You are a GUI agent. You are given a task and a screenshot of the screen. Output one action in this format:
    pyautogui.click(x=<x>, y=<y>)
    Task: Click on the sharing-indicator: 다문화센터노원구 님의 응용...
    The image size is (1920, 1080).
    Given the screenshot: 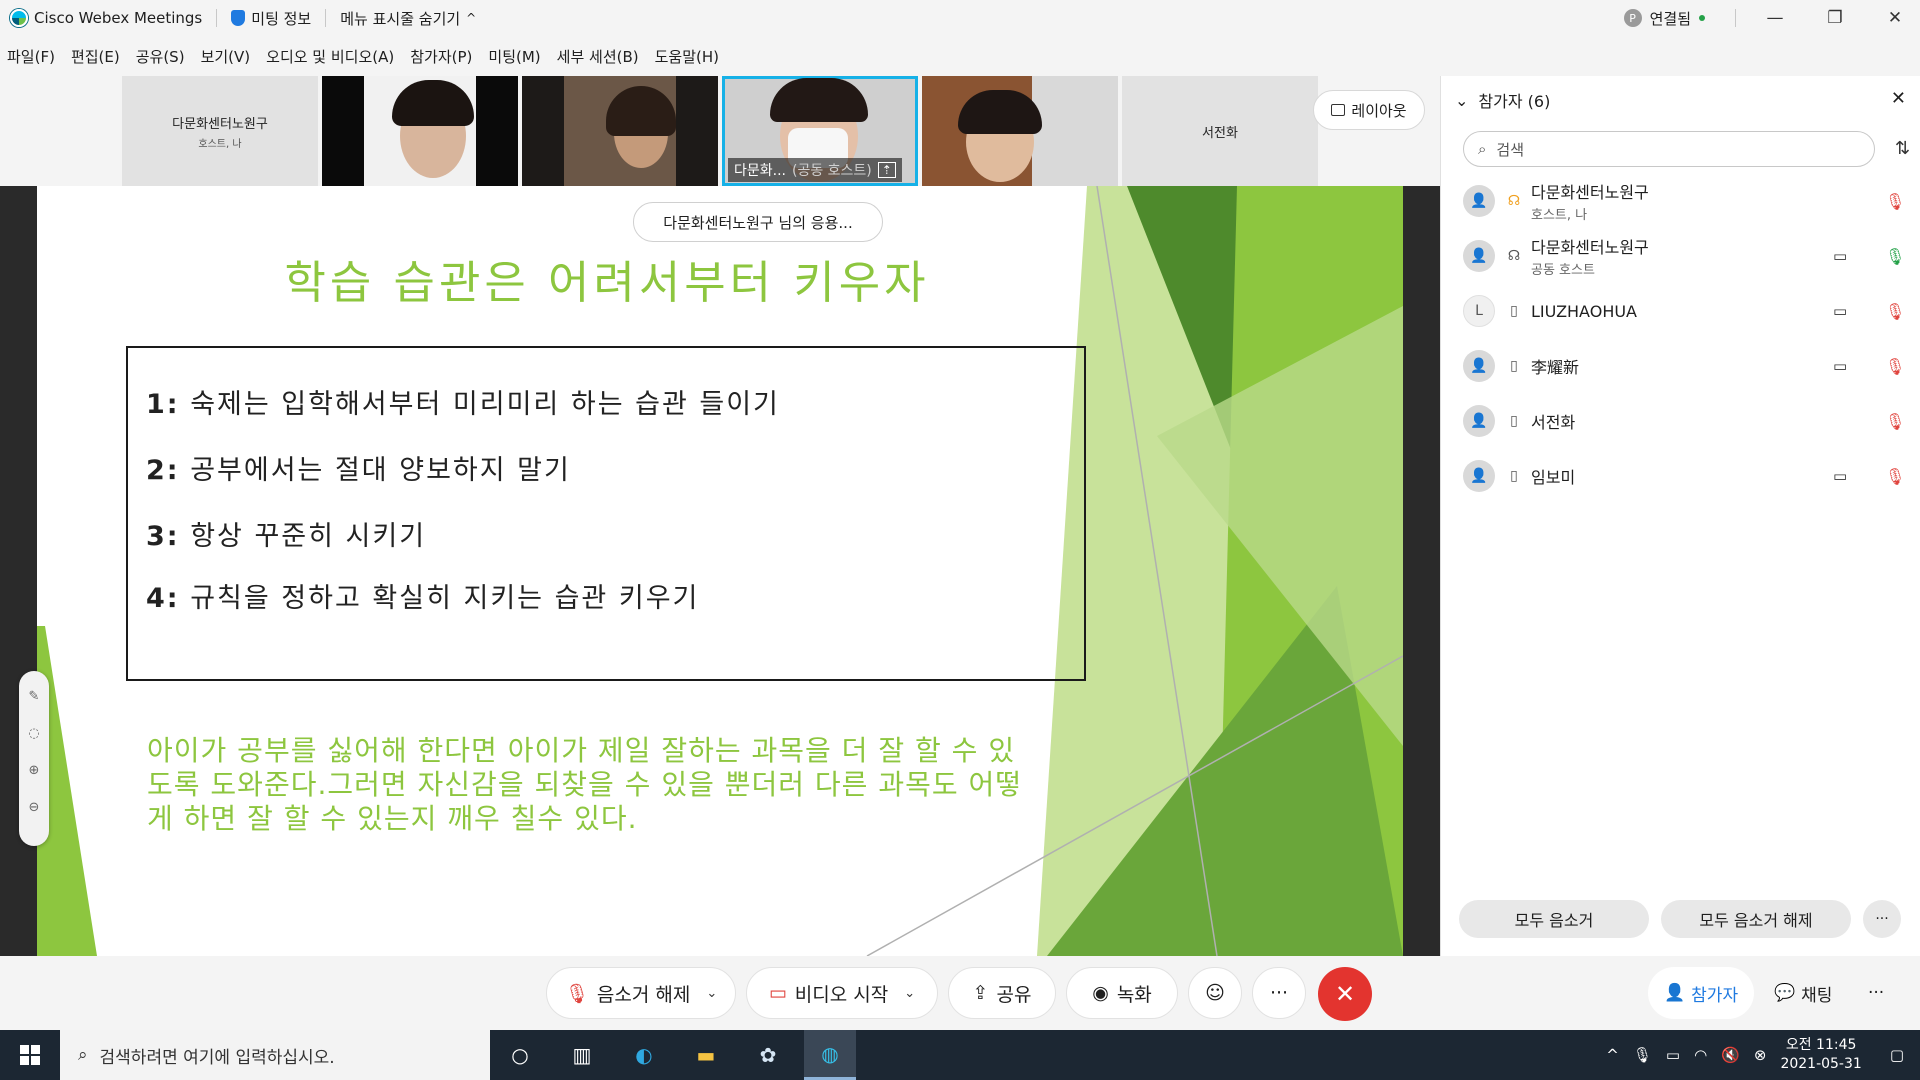 What is the action you would take?
    pyautogui.click(x=758, y=222)
    